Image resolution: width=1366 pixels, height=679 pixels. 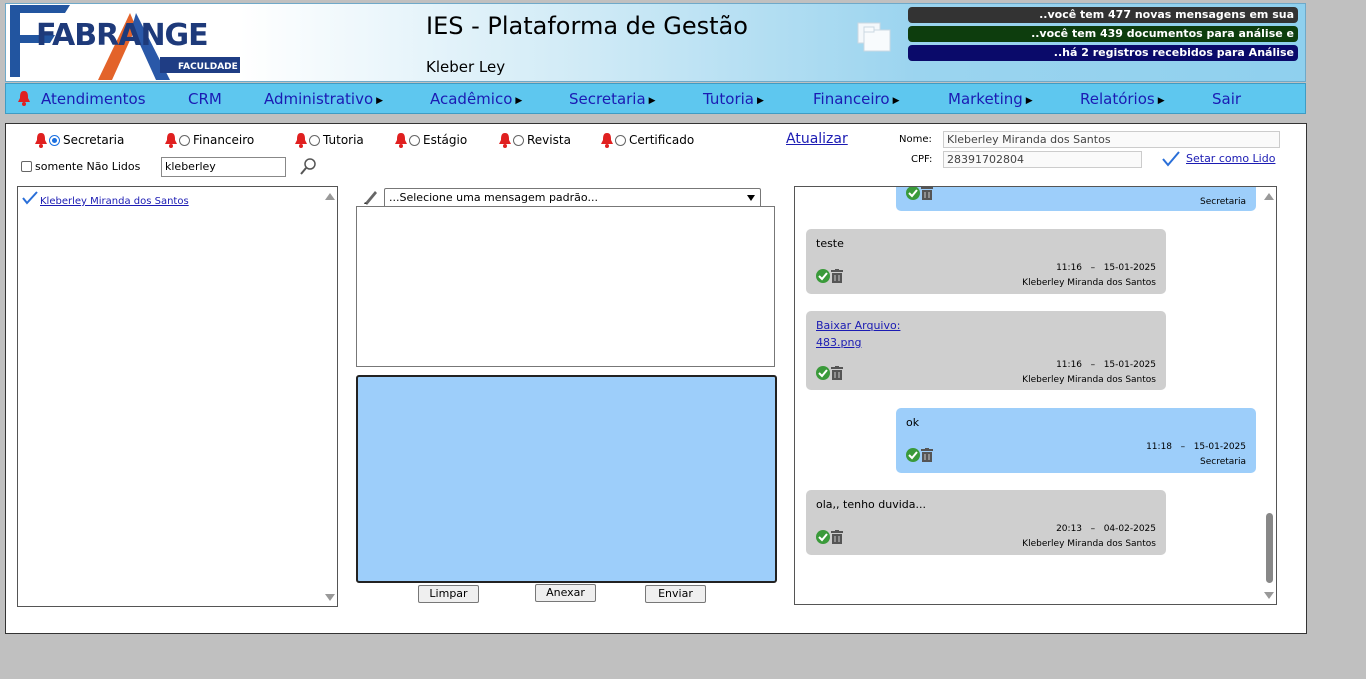 I want to click on logo-subtext: FACULDADE, so click(x=208, y=67).